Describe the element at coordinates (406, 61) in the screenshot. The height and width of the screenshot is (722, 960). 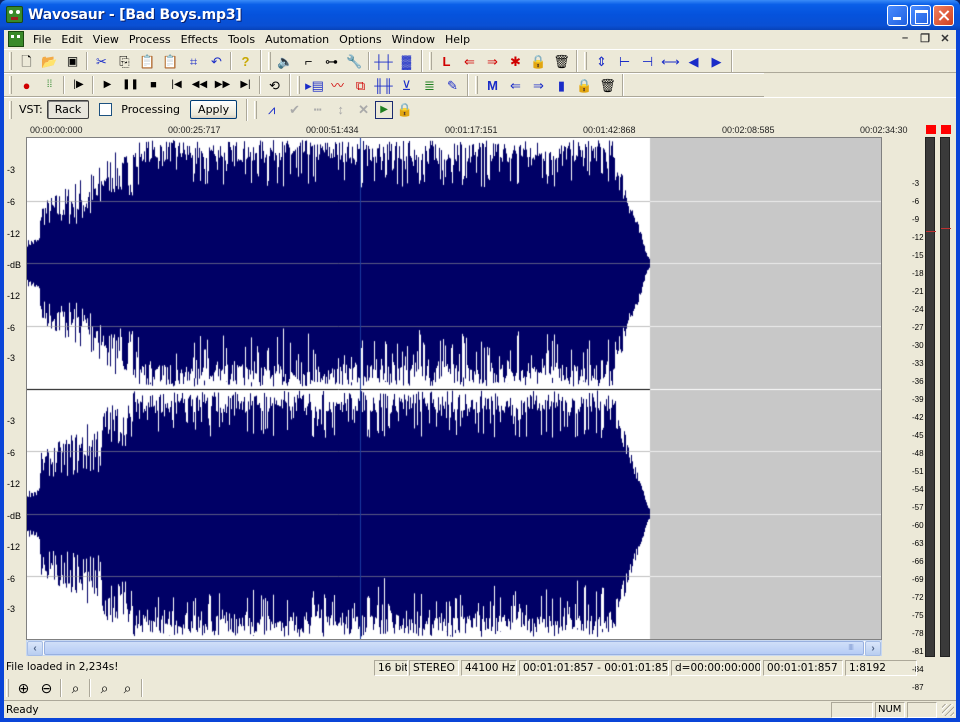
I see `spectrum-view-icon: ▓` at that location.